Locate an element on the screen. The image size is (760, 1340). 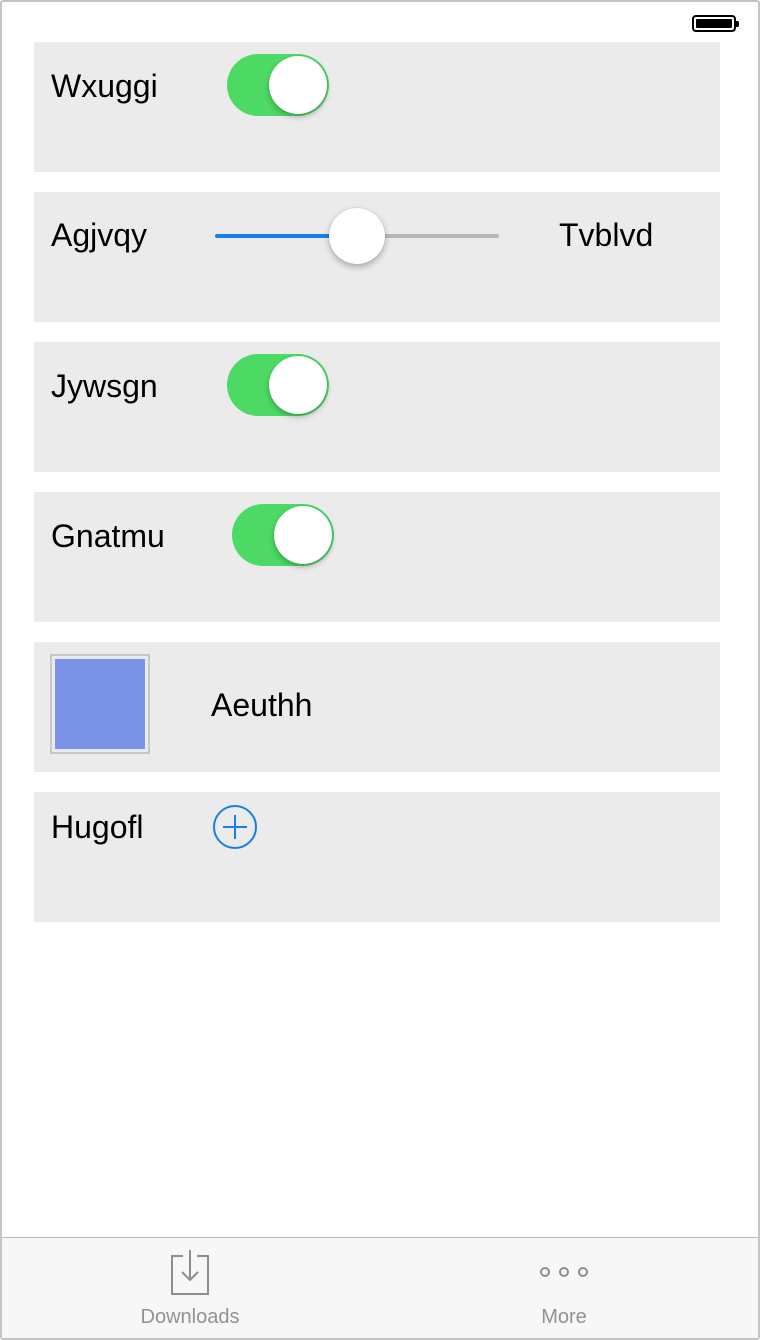
slider-thumb is located at coordinates (357, 236).